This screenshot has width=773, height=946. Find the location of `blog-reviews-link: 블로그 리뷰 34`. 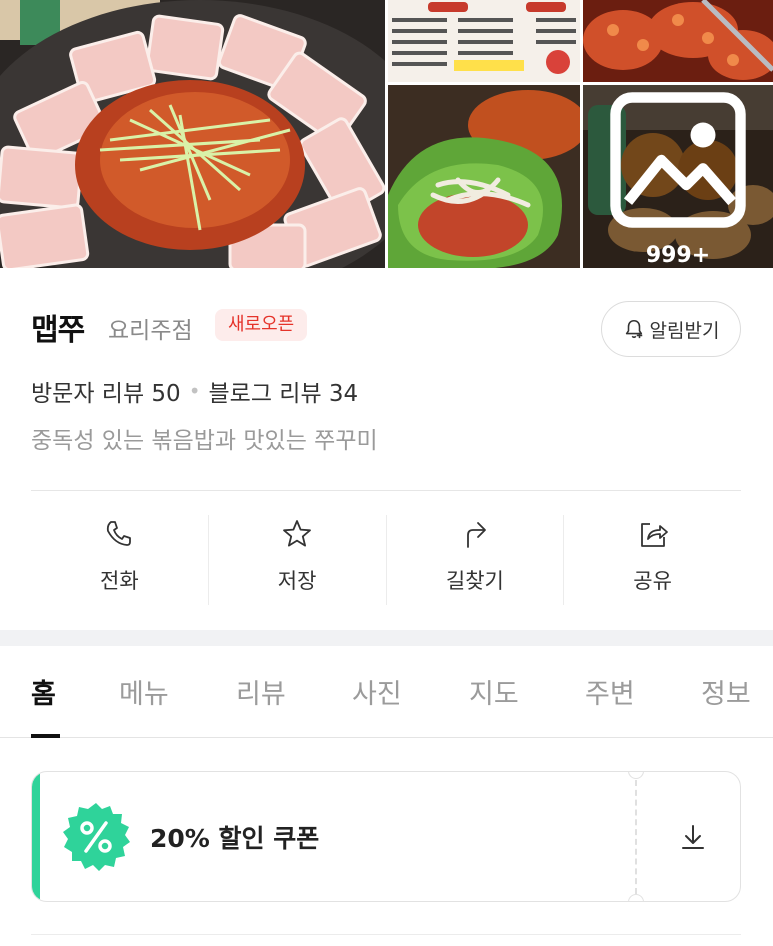

blog-reviews-link: 블로그 리뷰 34 is located at coordinates (284, 391).